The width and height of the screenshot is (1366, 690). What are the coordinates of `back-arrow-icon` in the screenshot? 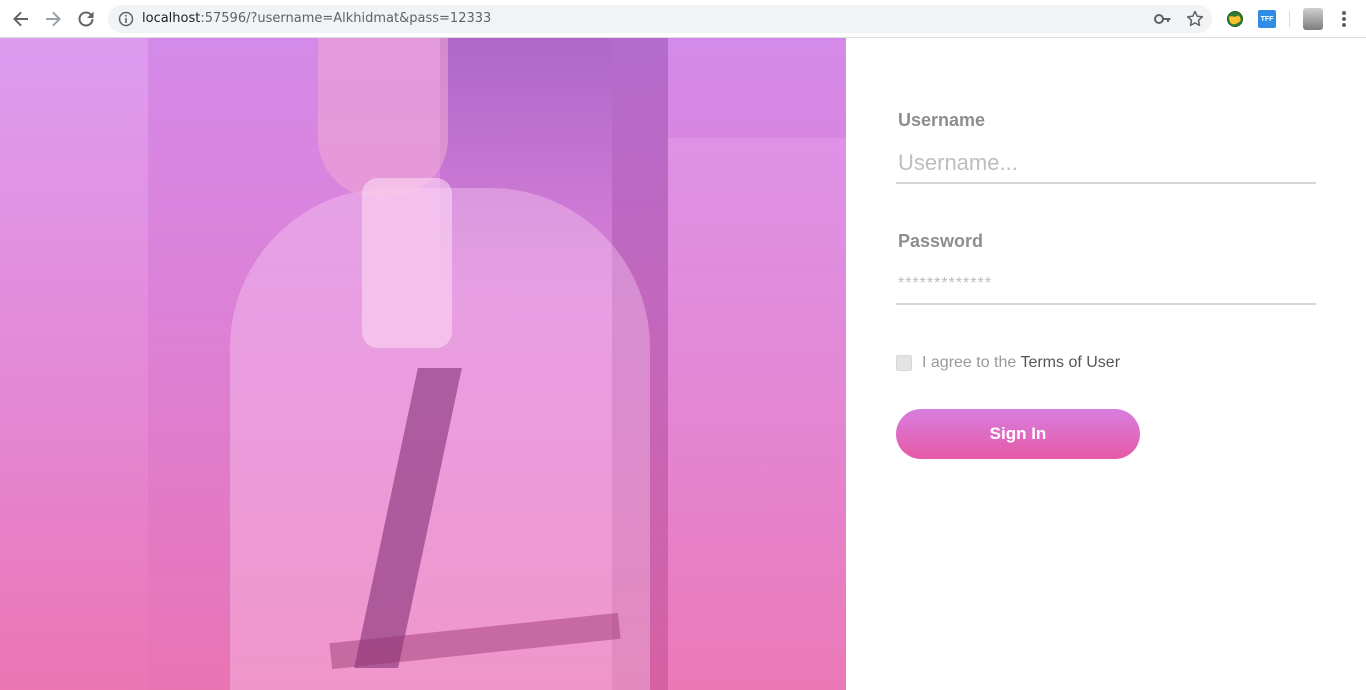 It's located at (20, 19).